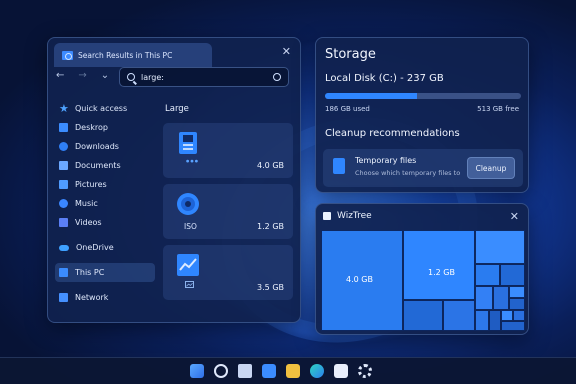 This screenshot has height=384, width=576. What do you see at coordinates (350, 54) in the screenshot?
I see `storage-title: Storage` at bounding box center [350, 54].